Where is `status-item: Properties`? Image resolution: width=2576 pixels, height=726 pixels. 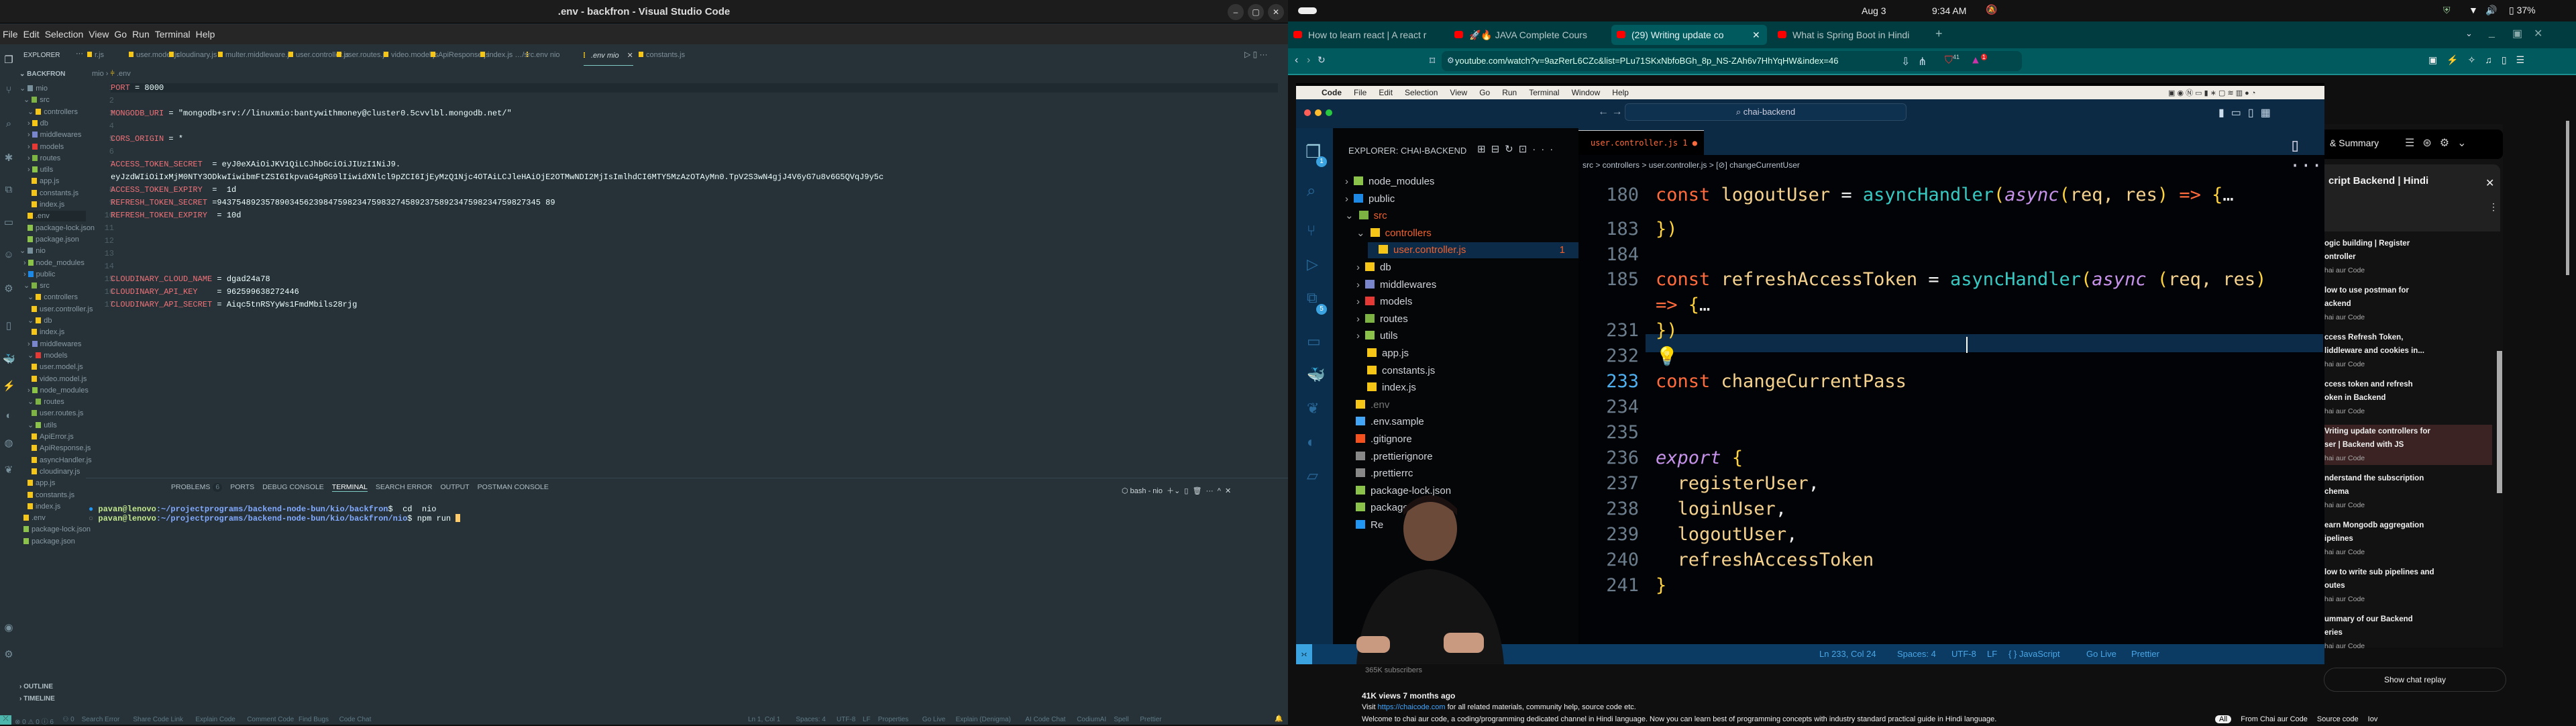
status-item: Properties is located at coordinates (893, 719).